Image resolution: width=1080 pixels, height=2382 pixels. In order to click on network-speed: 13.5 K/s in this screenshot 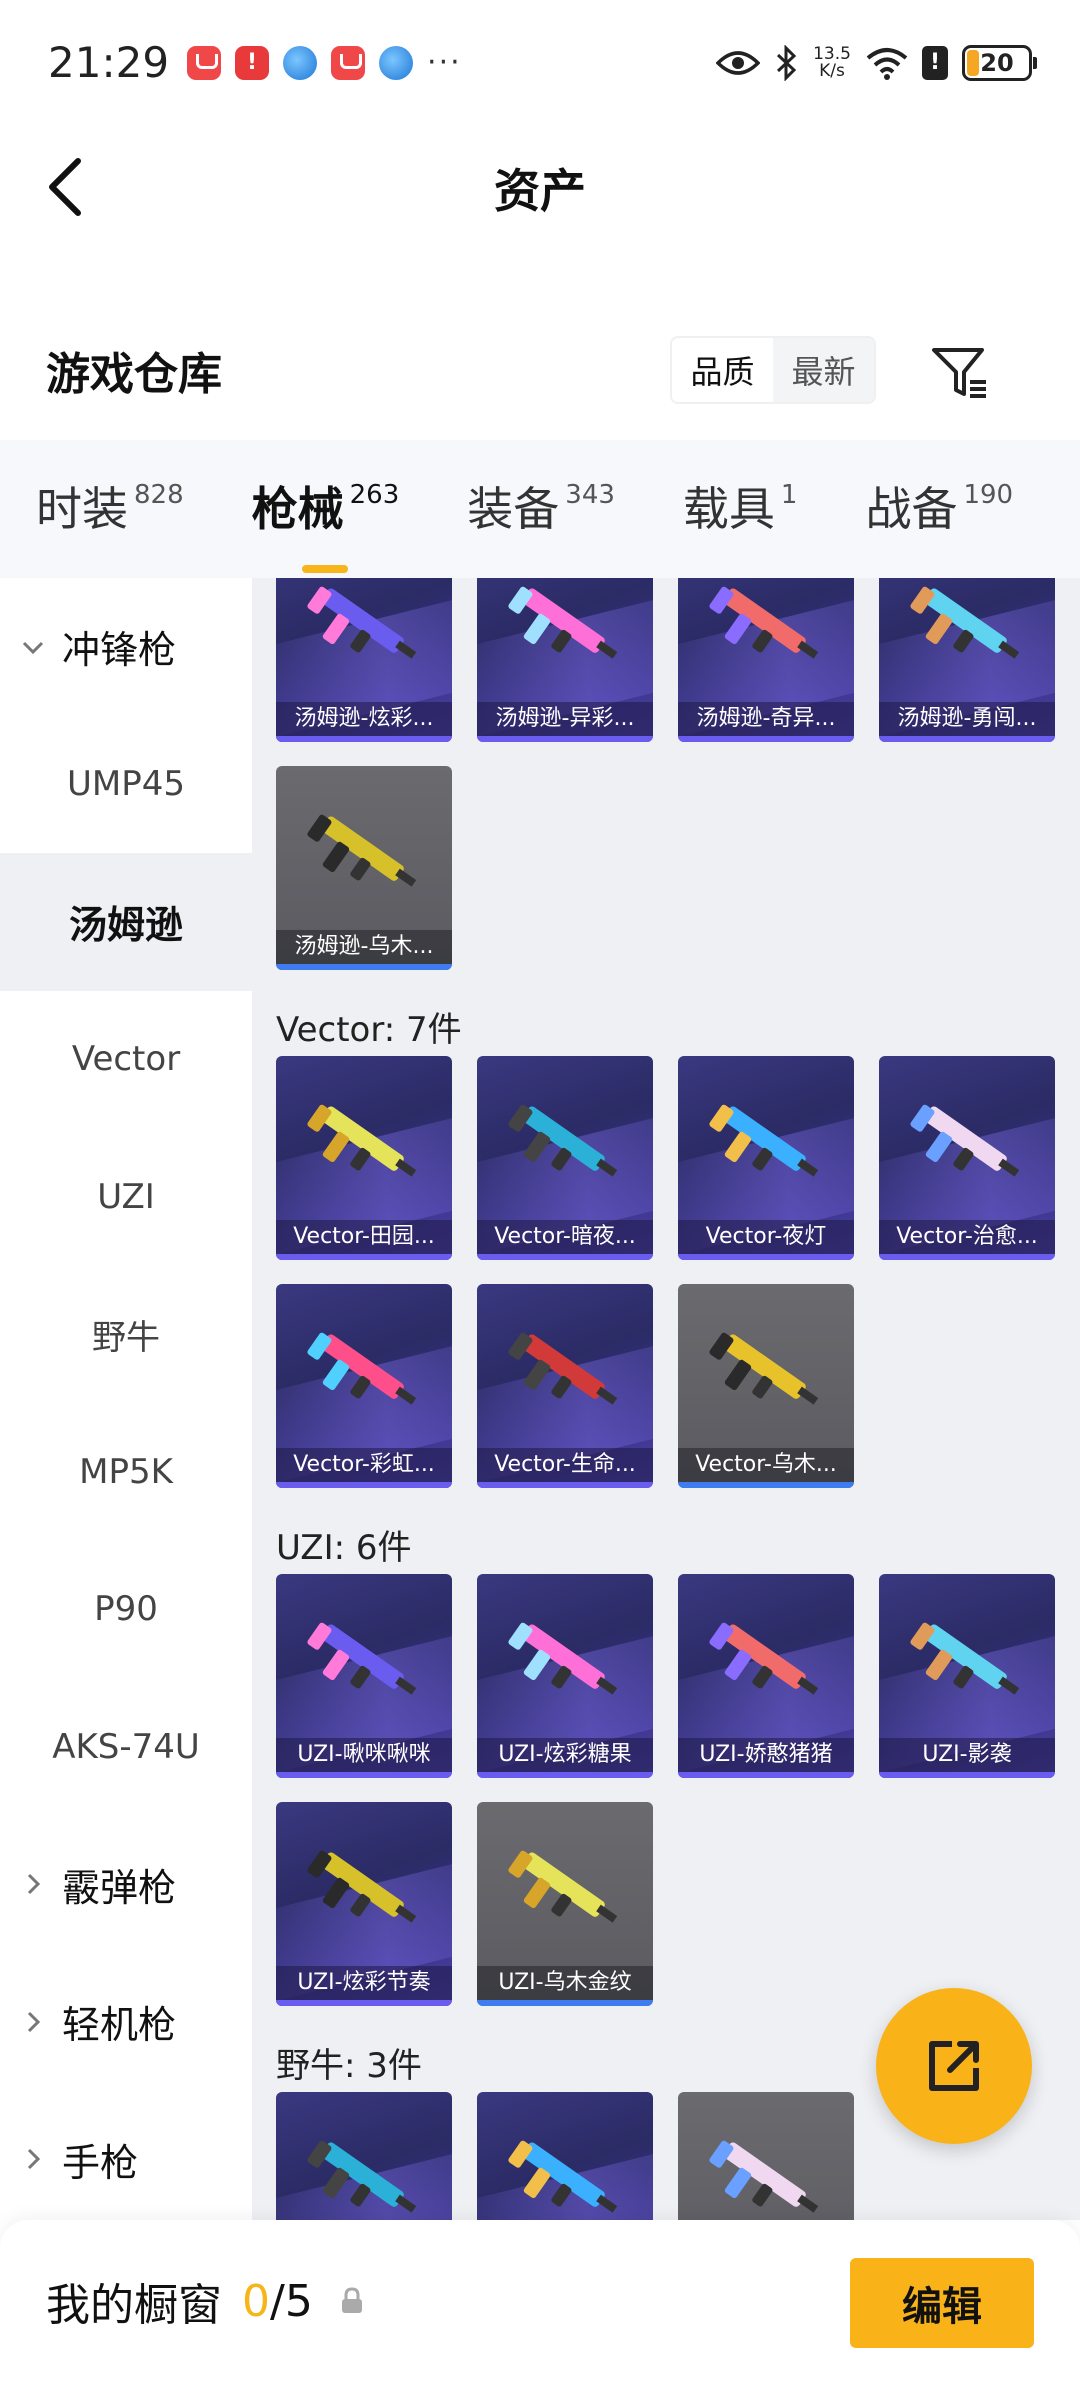, I will do `click(832, 61)`.